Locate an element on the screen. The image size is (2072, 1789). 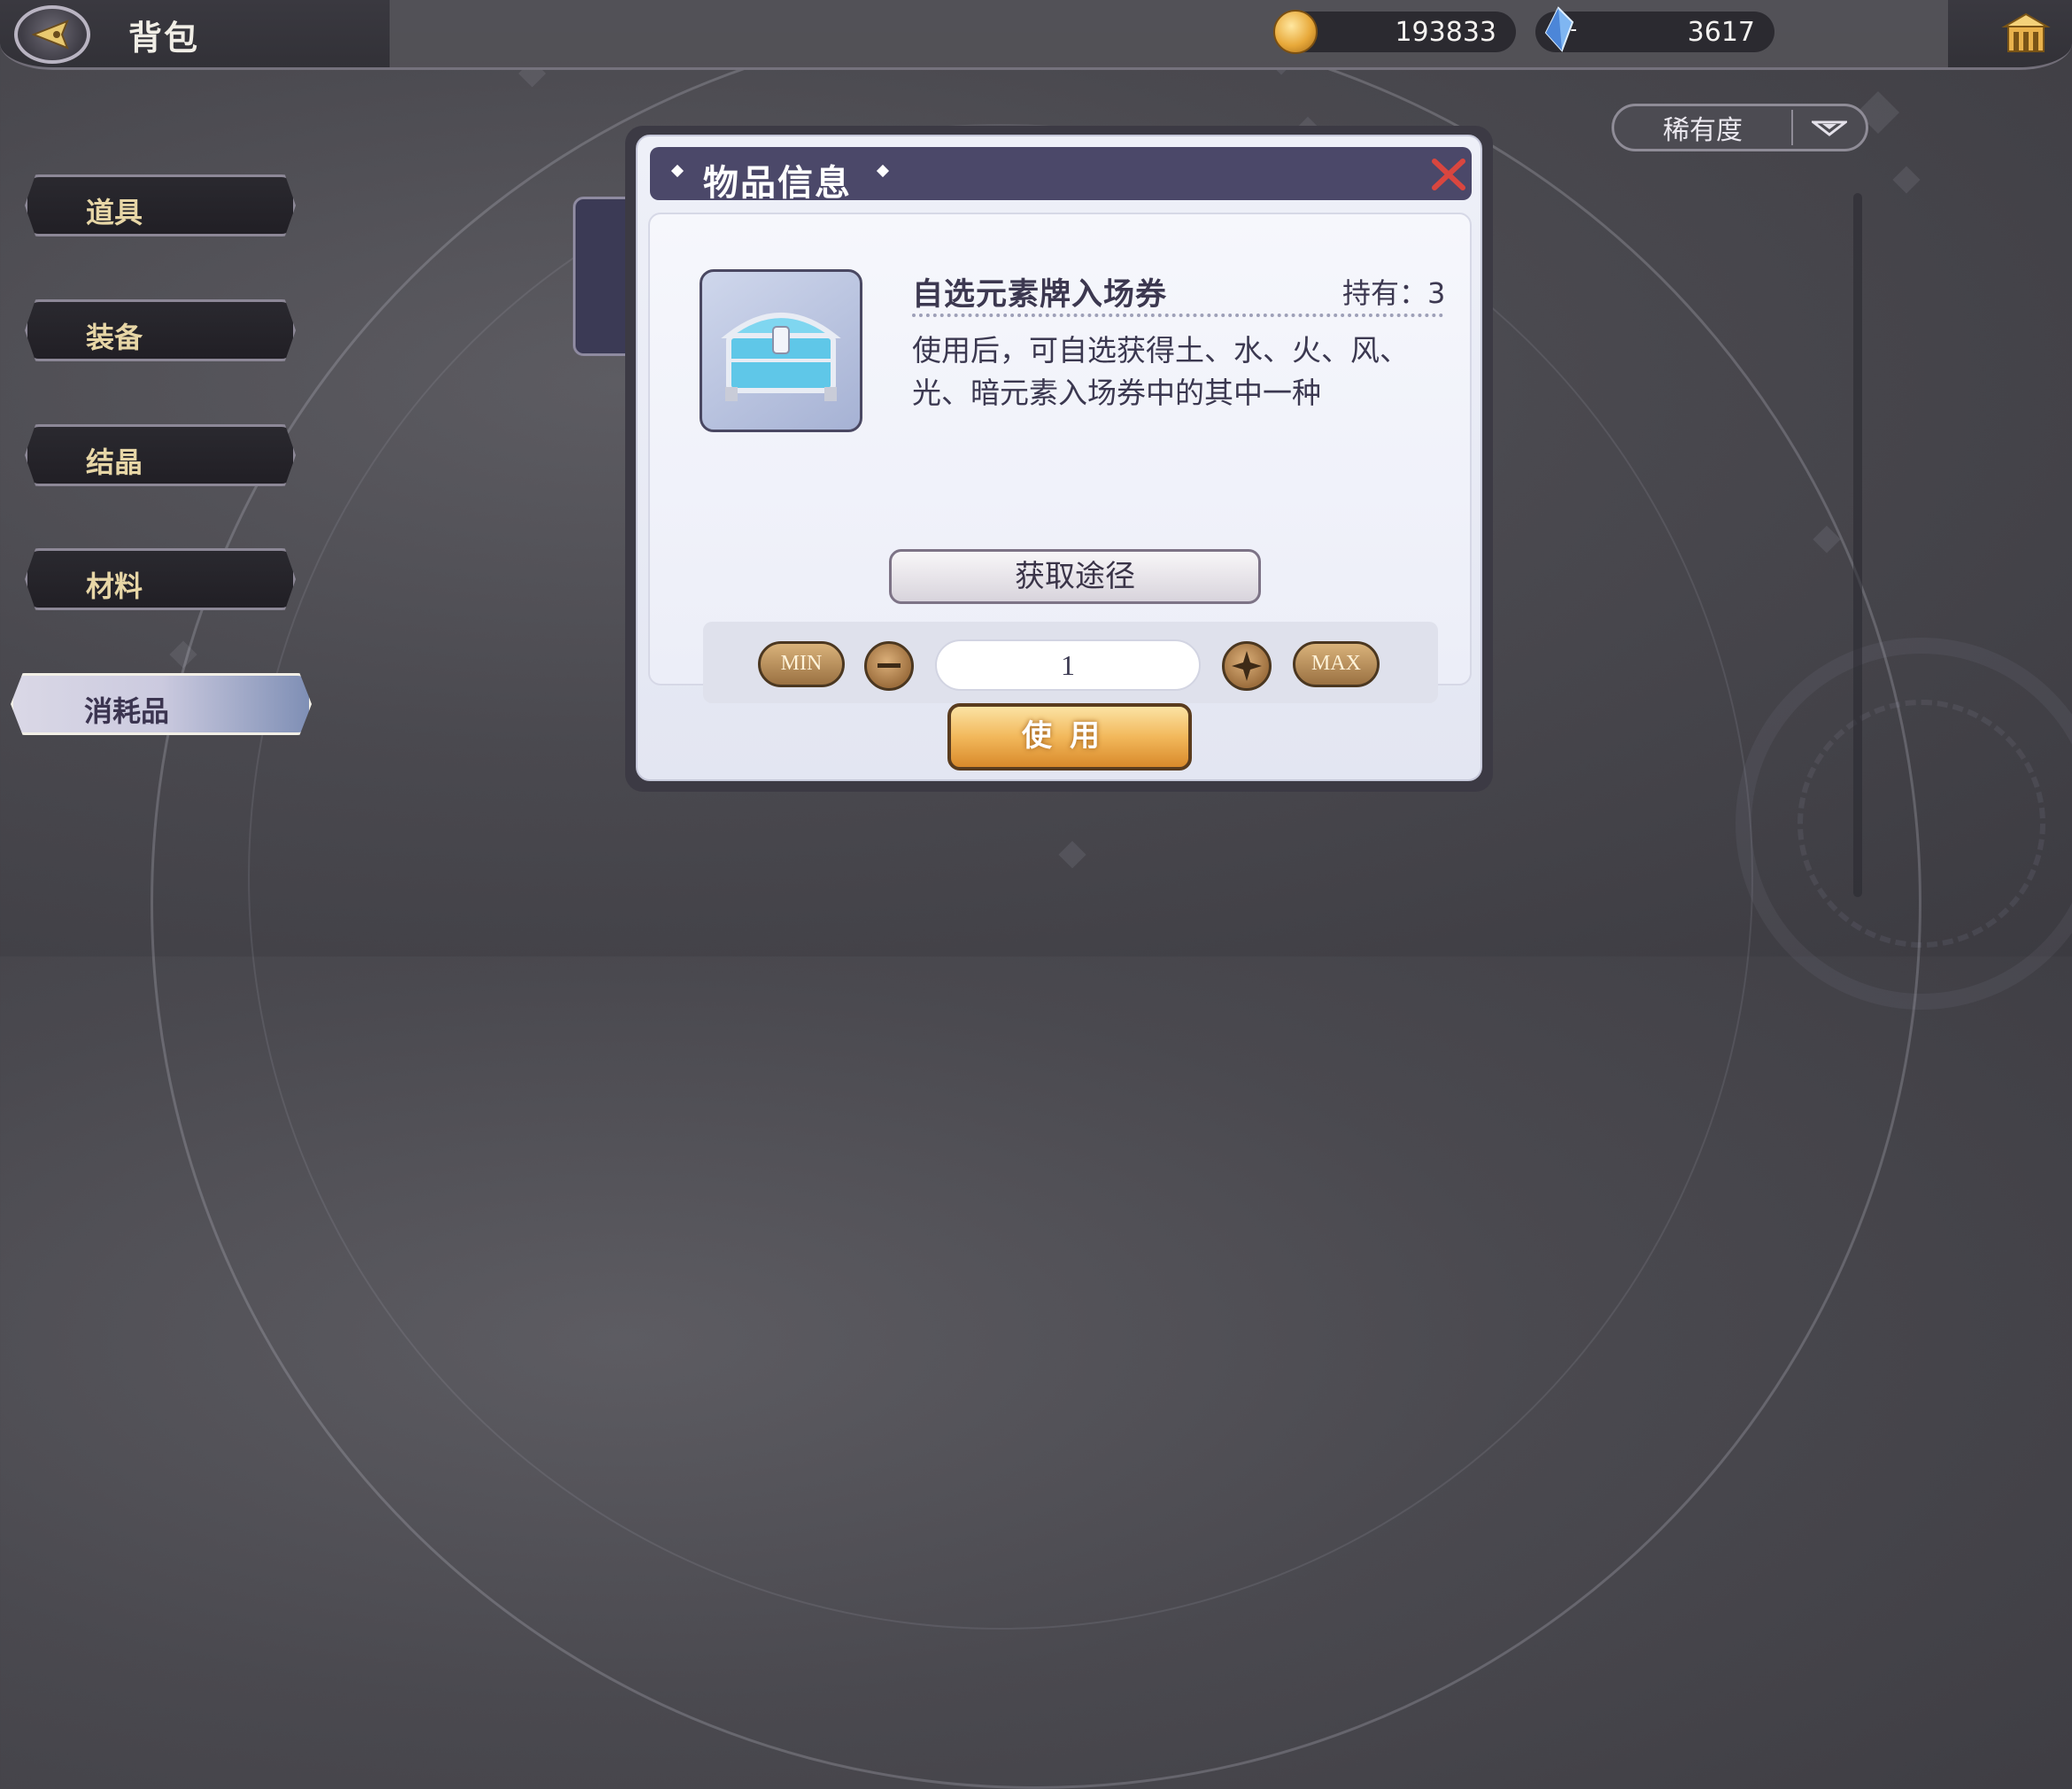
close-icon is located at coordinates (1448, 175).